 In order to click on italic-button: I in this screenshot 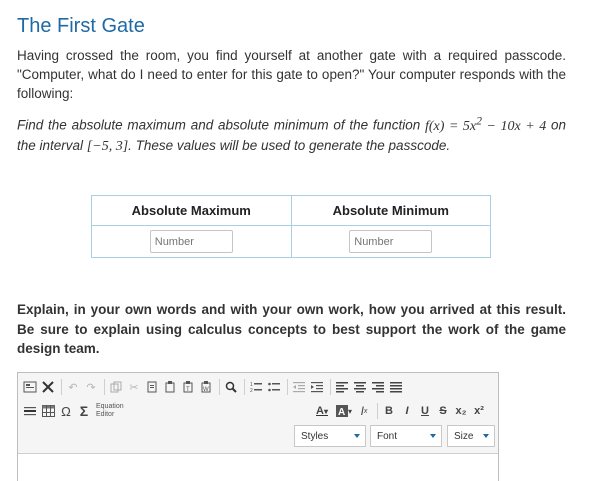, I will do `click(407, 411)`.